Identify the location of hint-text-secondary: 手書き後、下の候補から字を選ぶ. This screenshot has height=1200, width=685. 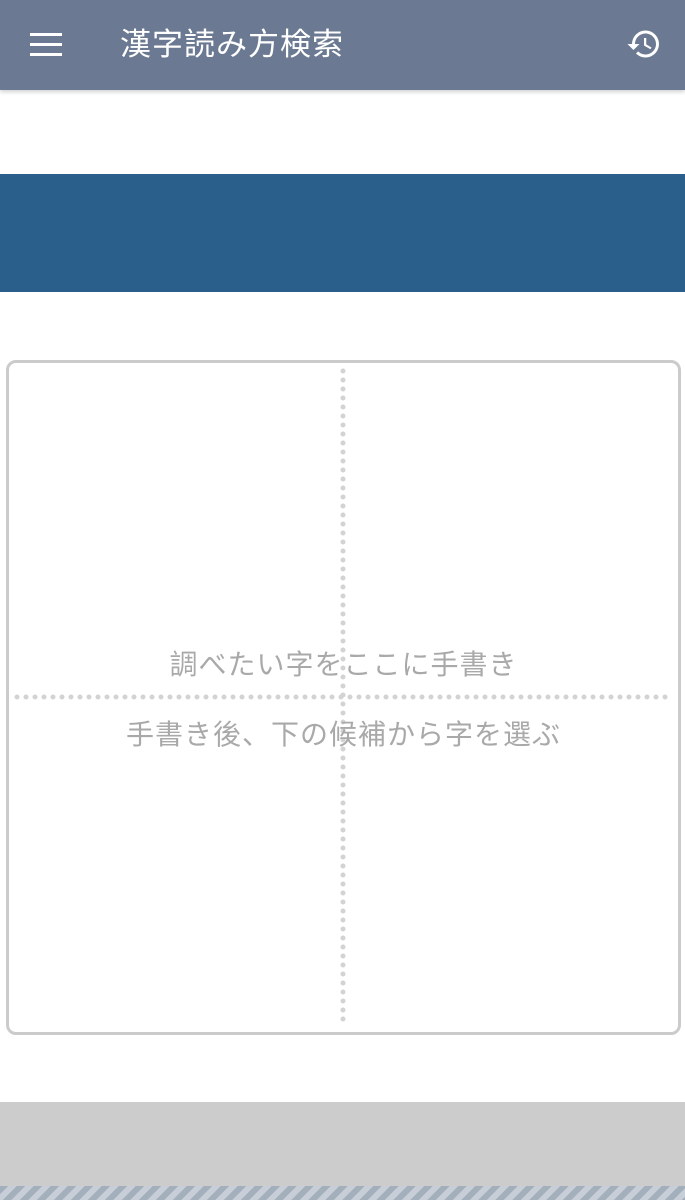
(343, 734).